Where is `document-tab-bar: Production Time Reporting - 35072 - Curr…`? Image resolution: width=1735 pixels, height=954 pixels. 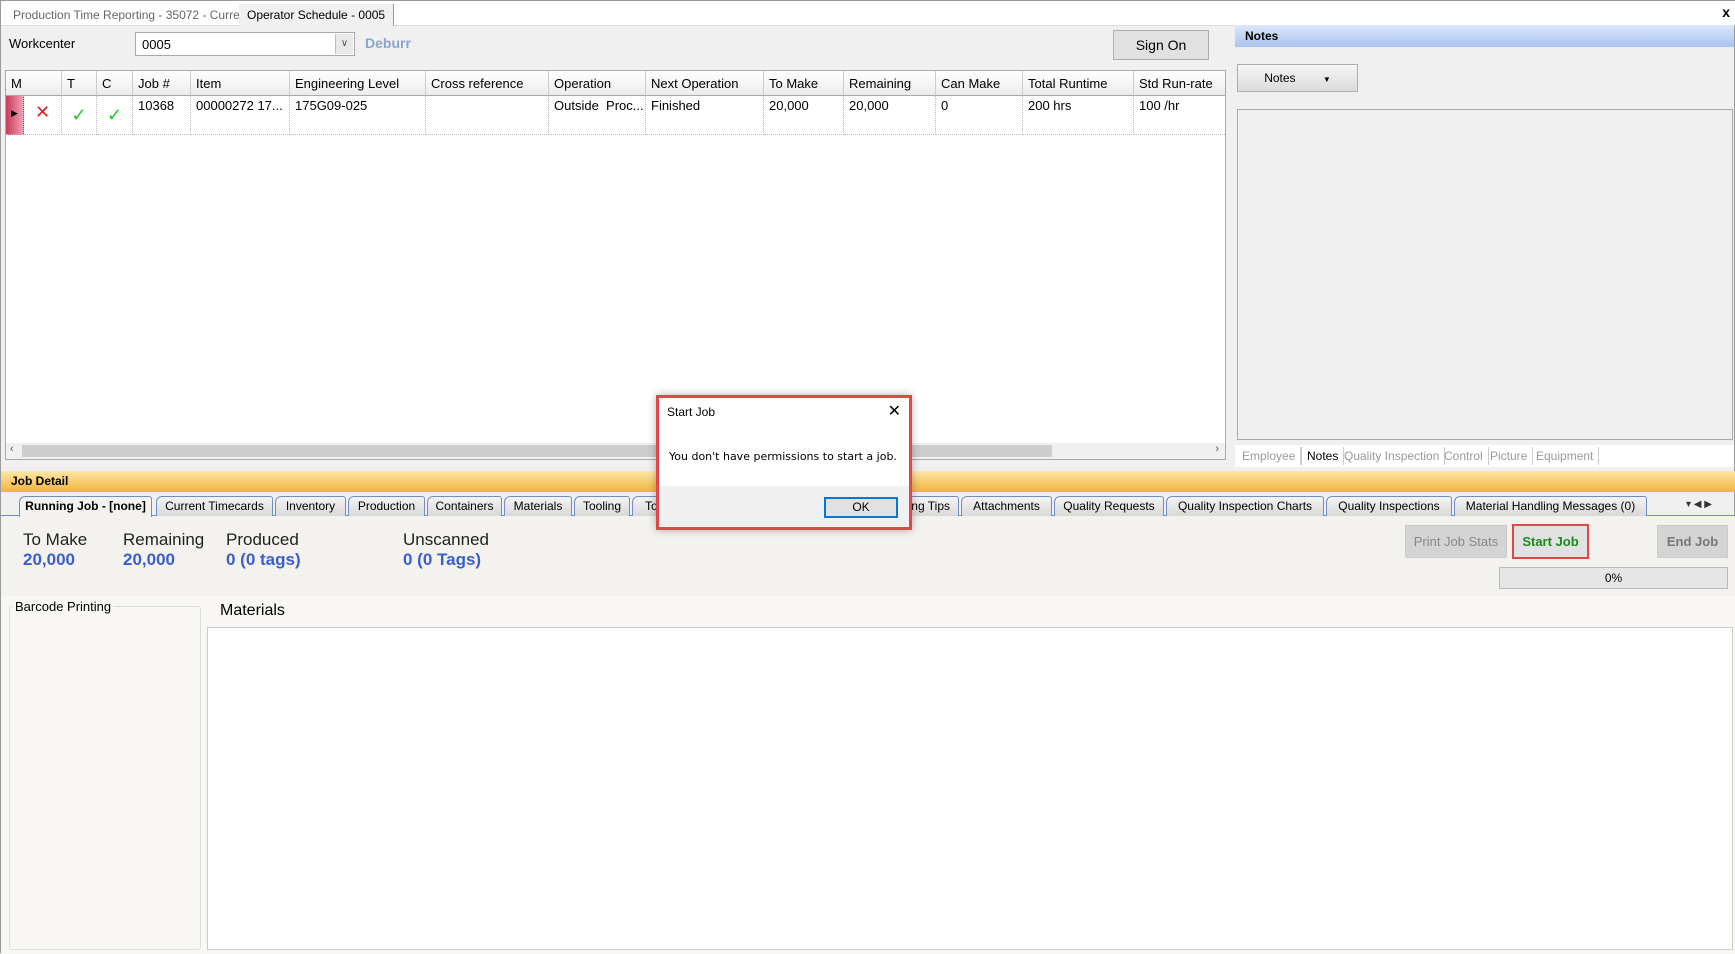
document-tab-bar: Production Time Reporting - 35072 - Curr… is located at coordinates (868, 13).